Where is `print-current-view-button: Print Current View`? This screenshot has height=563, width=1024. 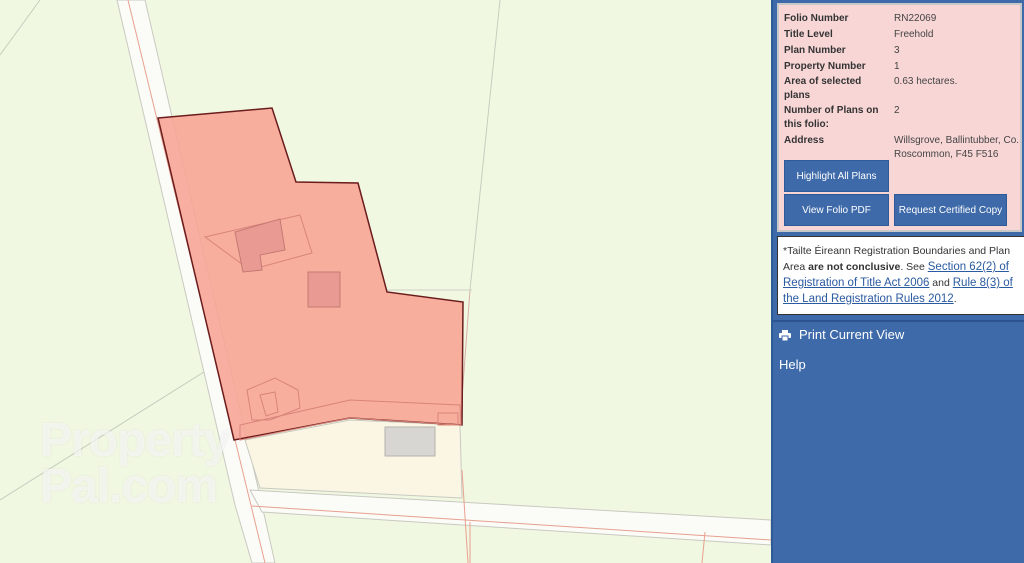
print-current-view-button: Print Current View is located at coordinates (841, 334).